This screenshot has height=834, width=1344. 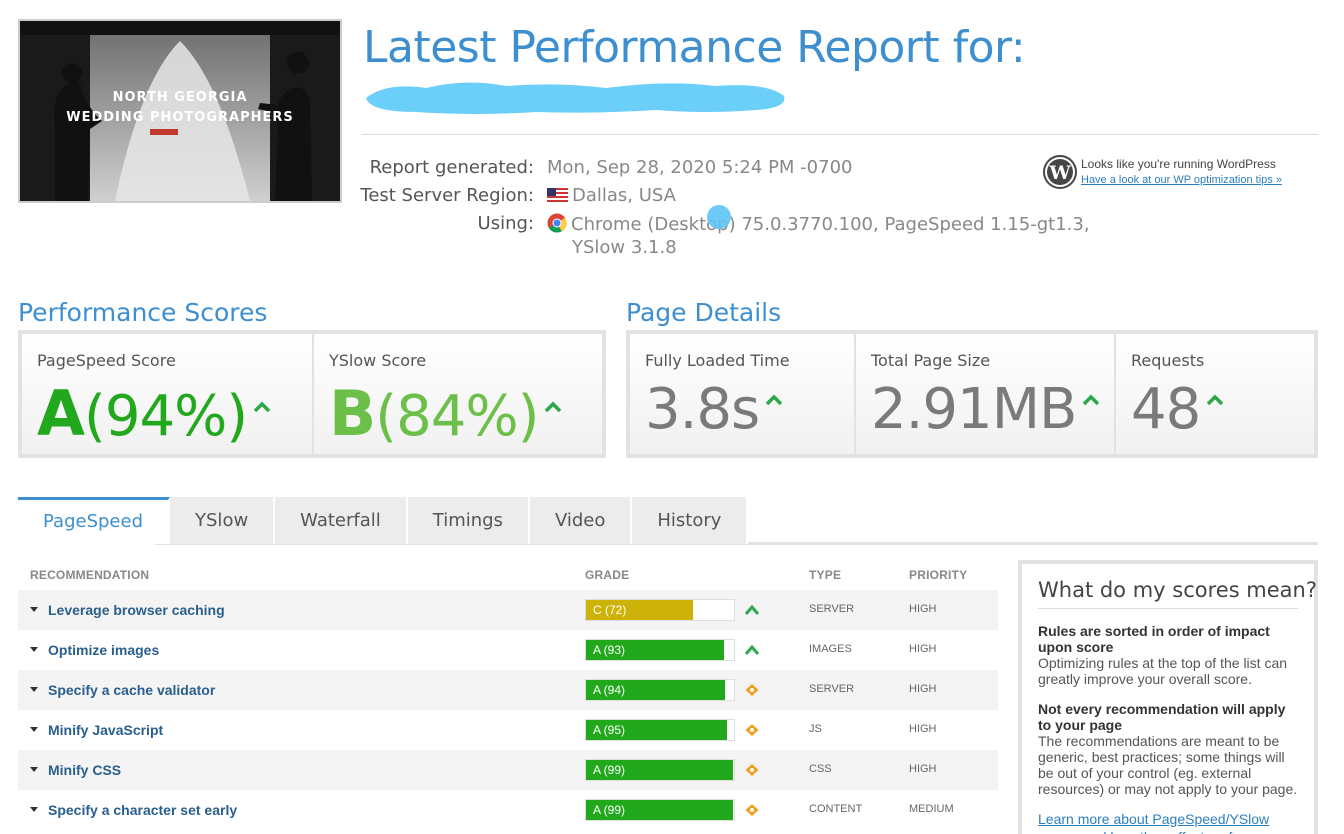 What do you see at coordinates (94, 520) in the screenshot?
I see `tab-pagespeed: PageSpeed` at bounding box center [94, 520].